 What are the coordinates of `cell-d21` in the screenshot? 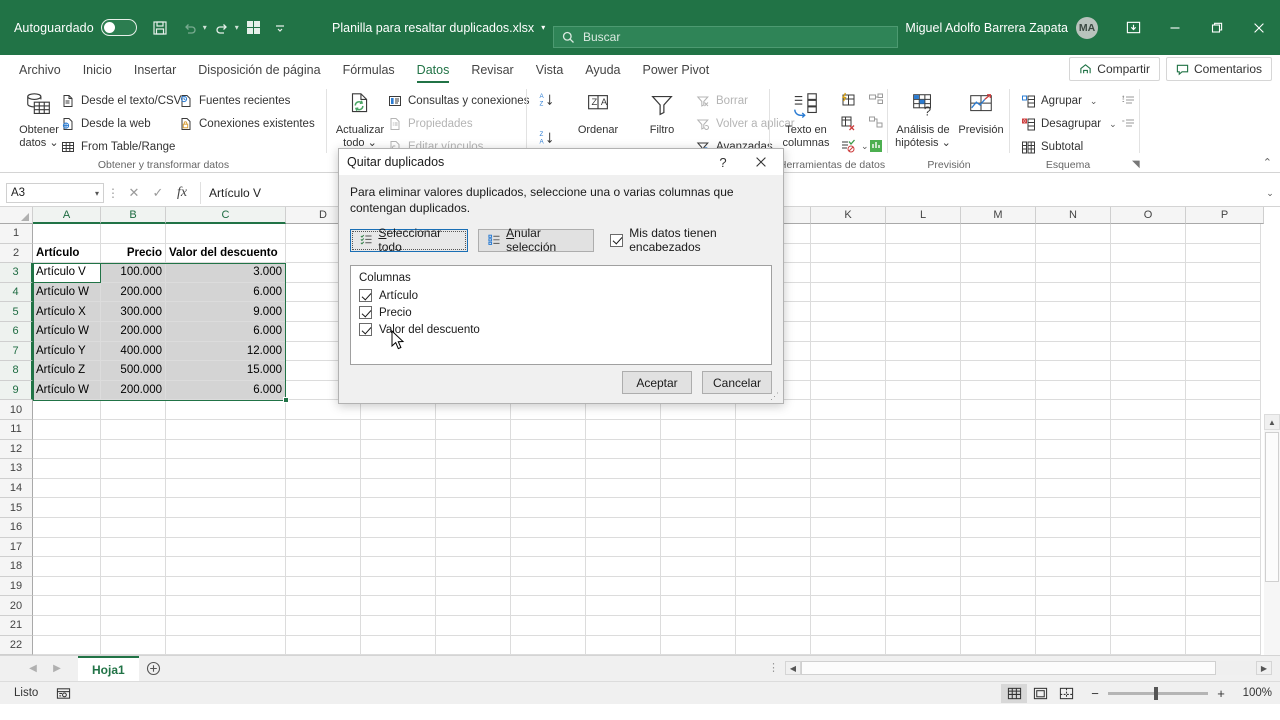 It's located at (323, 626).